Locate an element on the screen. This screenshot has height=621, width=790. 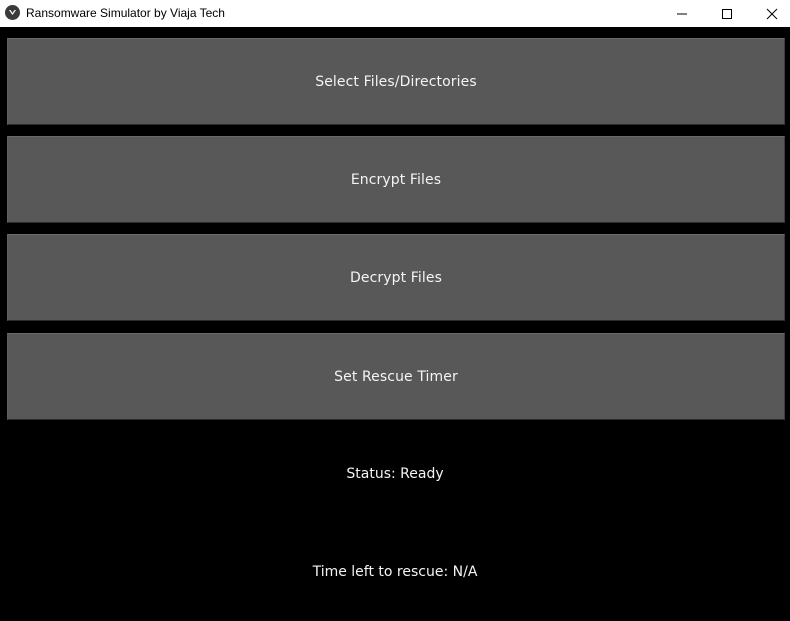
encrypt-files-label: Encrypt Files is located at coordinates (396, 179).